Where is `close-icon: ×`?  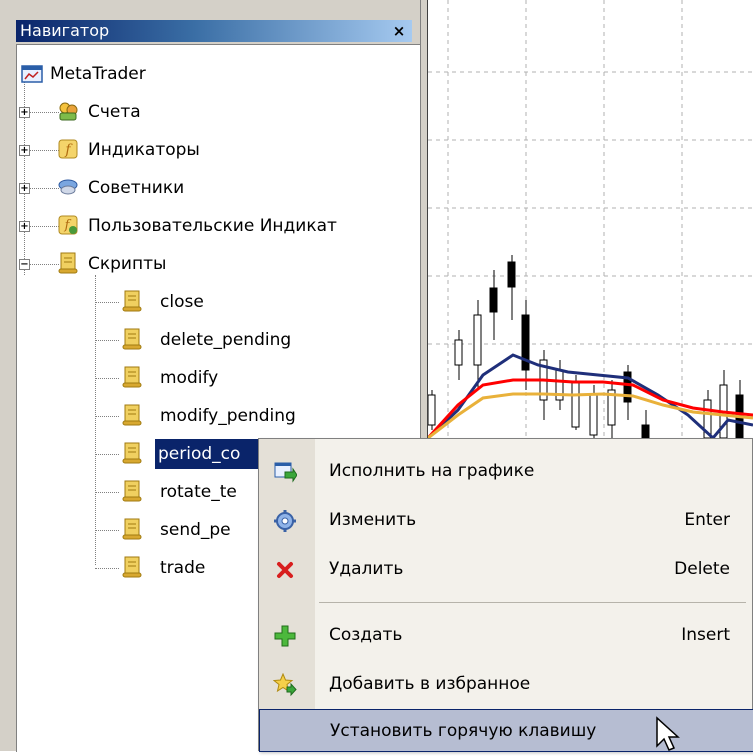
close-icon: × is located at coordinates (399, 31).